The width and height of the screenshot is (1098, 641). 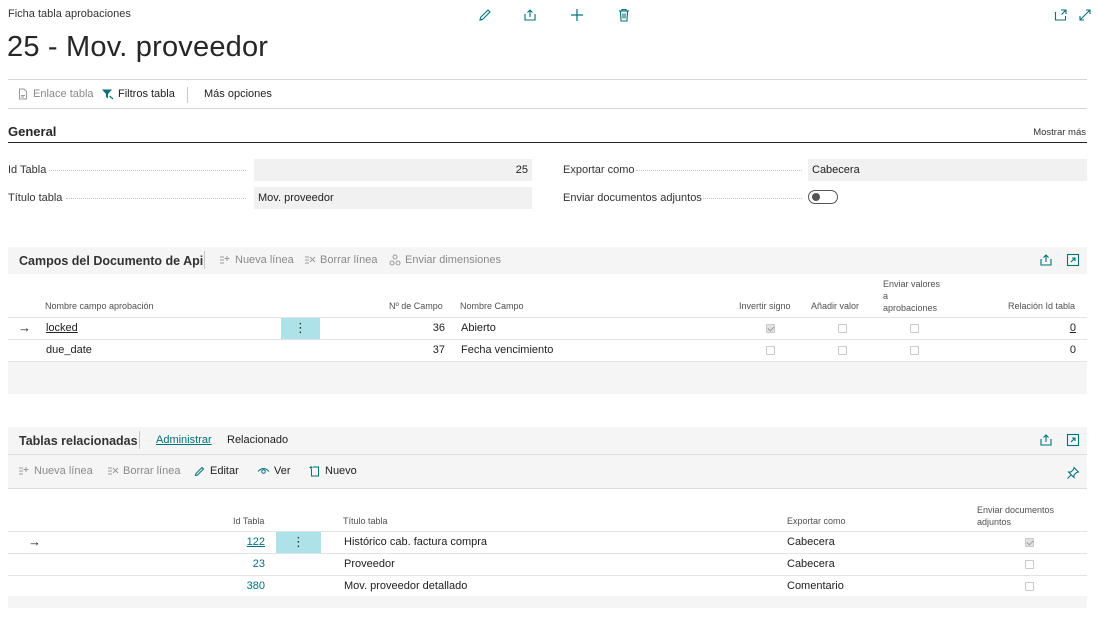 I want to click on table-row: due_date 37 Fecha vencimiento 0, so click(x=547, y=350).